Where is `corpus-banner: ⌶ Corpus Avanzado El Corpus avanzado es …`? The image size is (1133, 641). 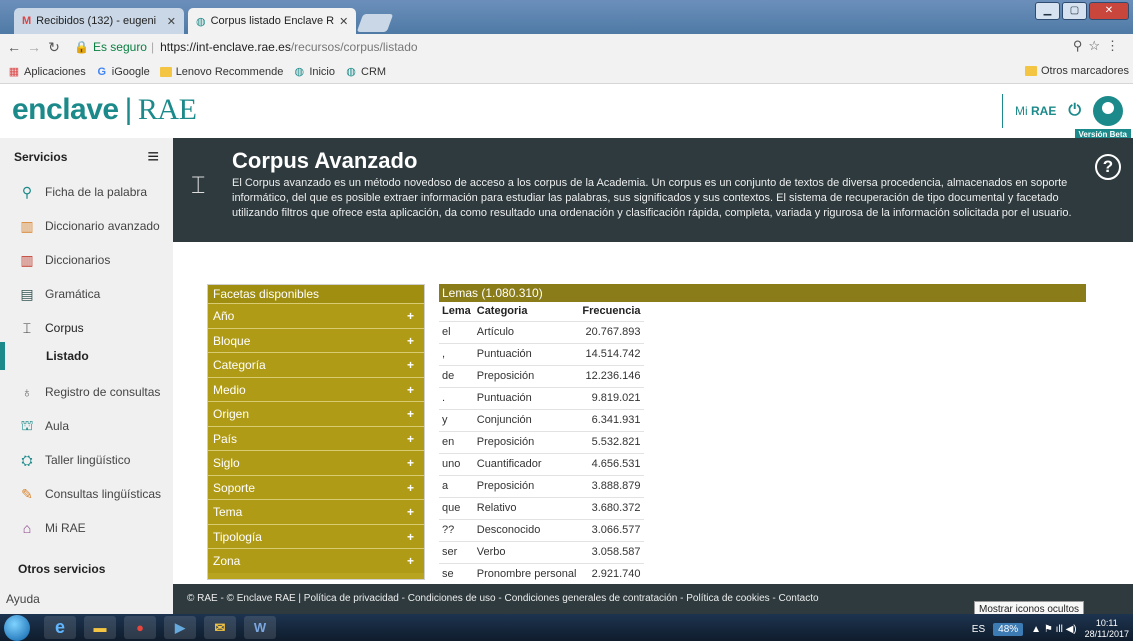
corpus-banner: ⌶ Corpus Avanzado El Corpus avanzado es … is located at coordinates (653, 190).